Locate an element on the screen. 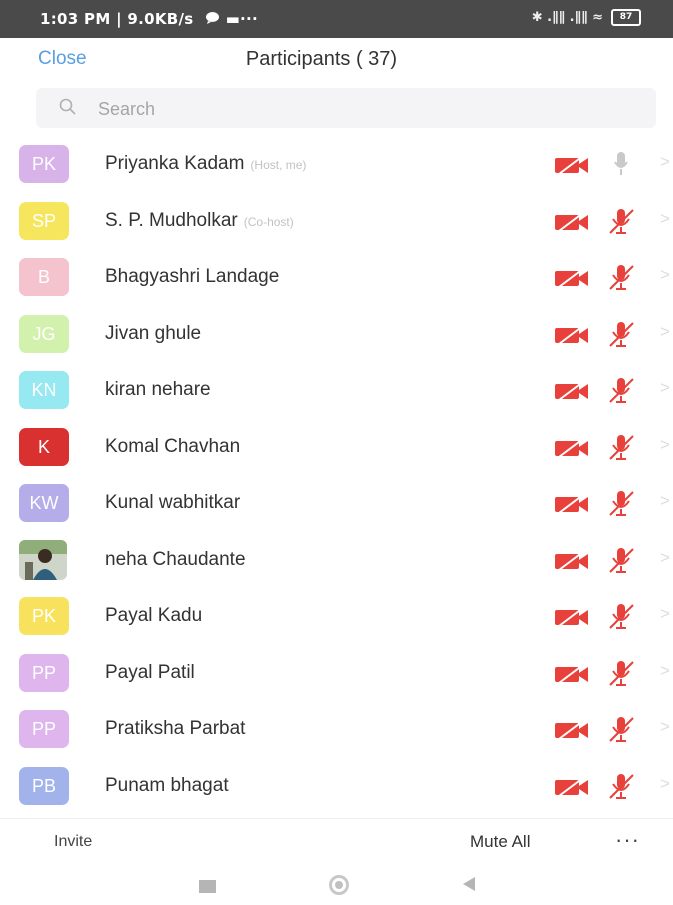 The image size is (673, 905). avatar: K is located at coordinates (44, 446).